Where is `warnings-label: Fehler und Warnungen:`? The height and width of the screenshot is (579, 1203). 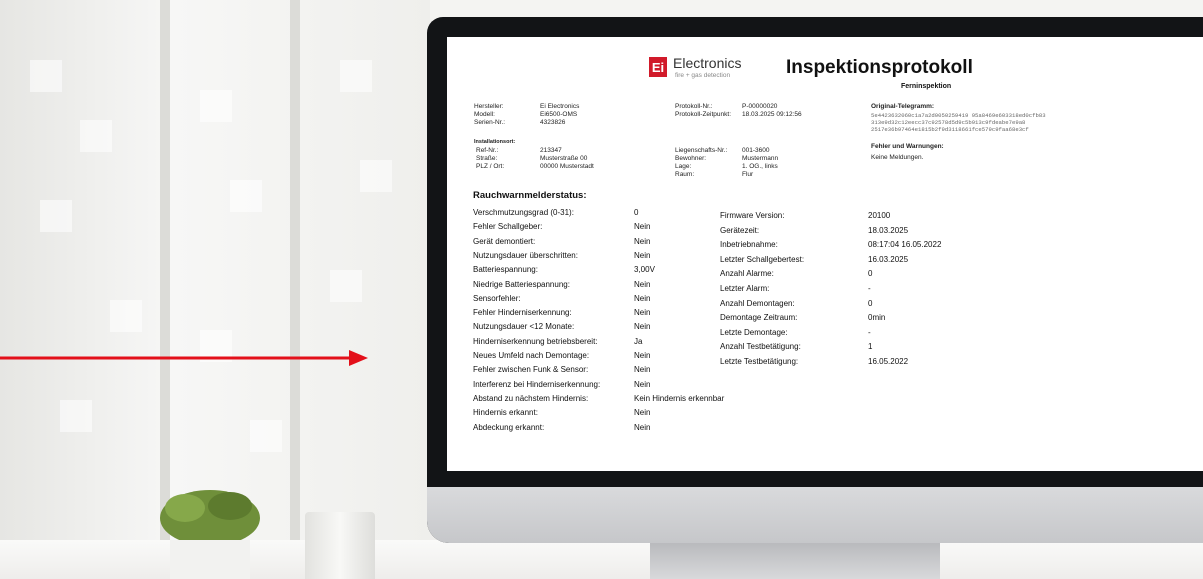 warnings-label: Fehler und Warnungen: is located at coordinates (907, 146).